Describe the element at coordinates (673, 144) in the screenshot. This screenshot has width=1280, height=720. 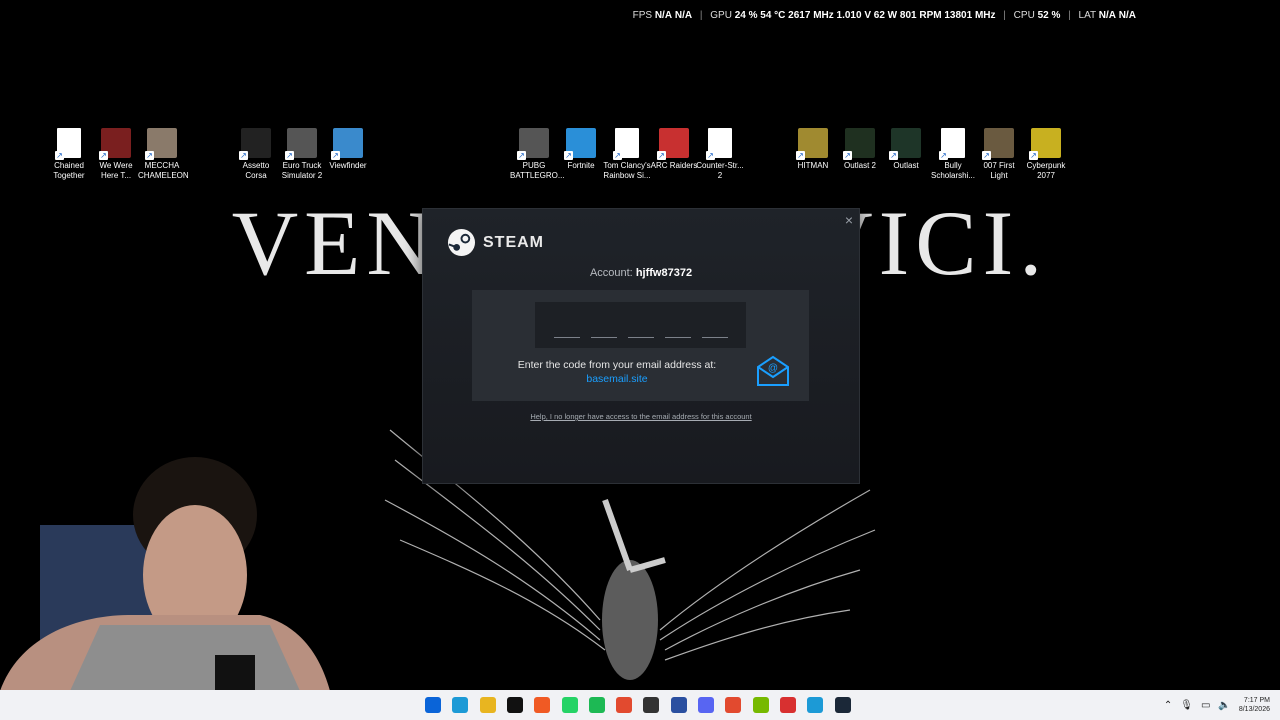
I see `arc-icon: ↗` at that location.